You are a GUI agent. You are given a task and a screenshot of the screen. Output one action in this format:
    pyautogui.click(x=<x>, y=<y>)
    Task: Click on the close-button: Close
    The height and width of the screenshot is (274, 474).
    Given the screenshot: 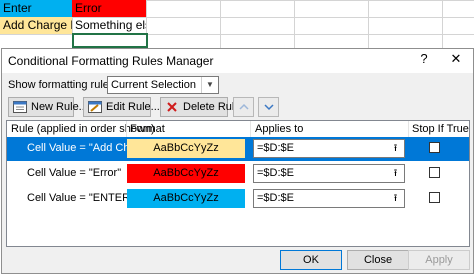 What is the action you would take?
    pyautogui.click(x=378, y=260)
    